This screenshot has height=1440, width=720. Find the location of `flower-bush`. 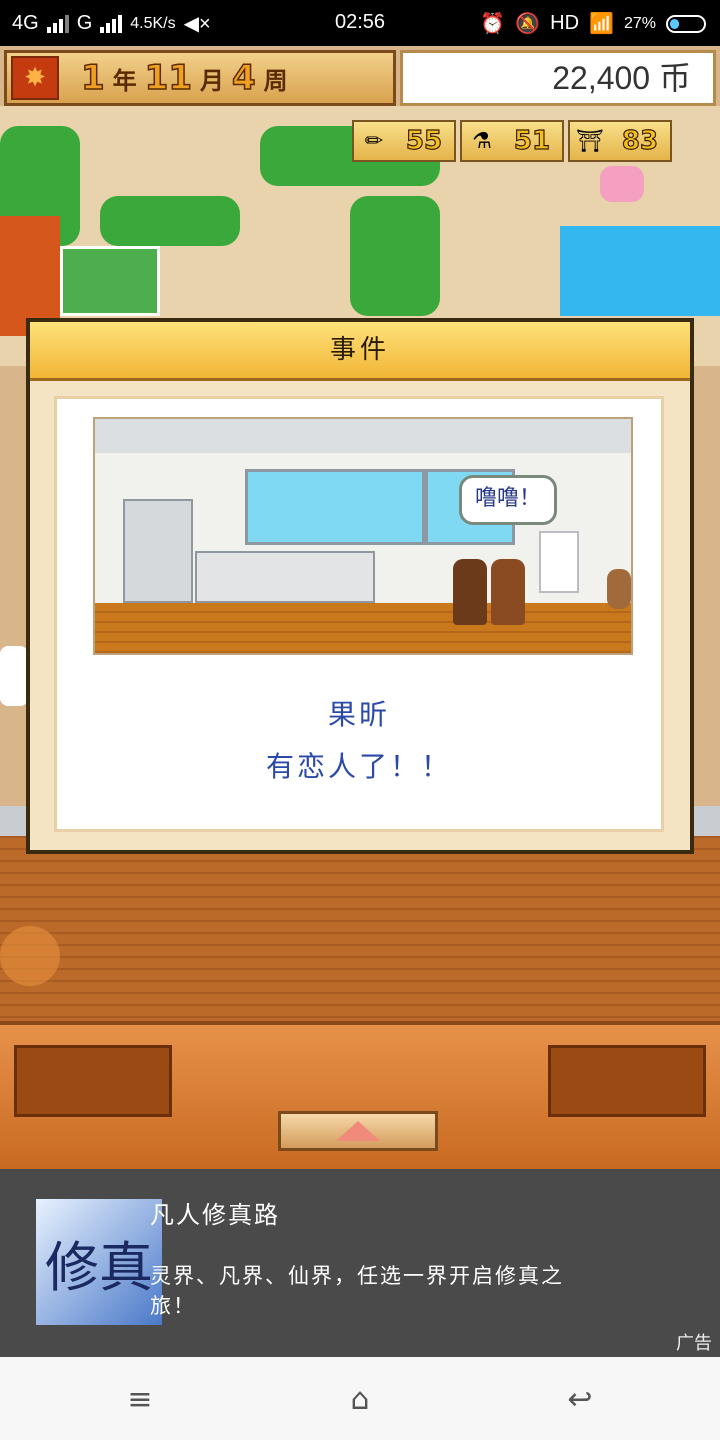

flower-bush is located at coordinates (30, 956).